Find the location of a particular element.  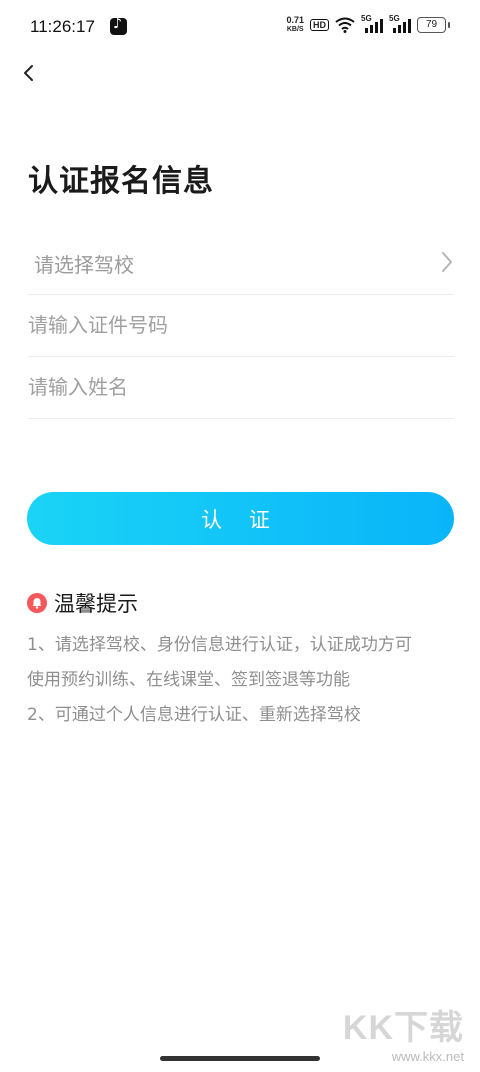

signal-icon-sim2: 5G is located at coordinates (400, 23).